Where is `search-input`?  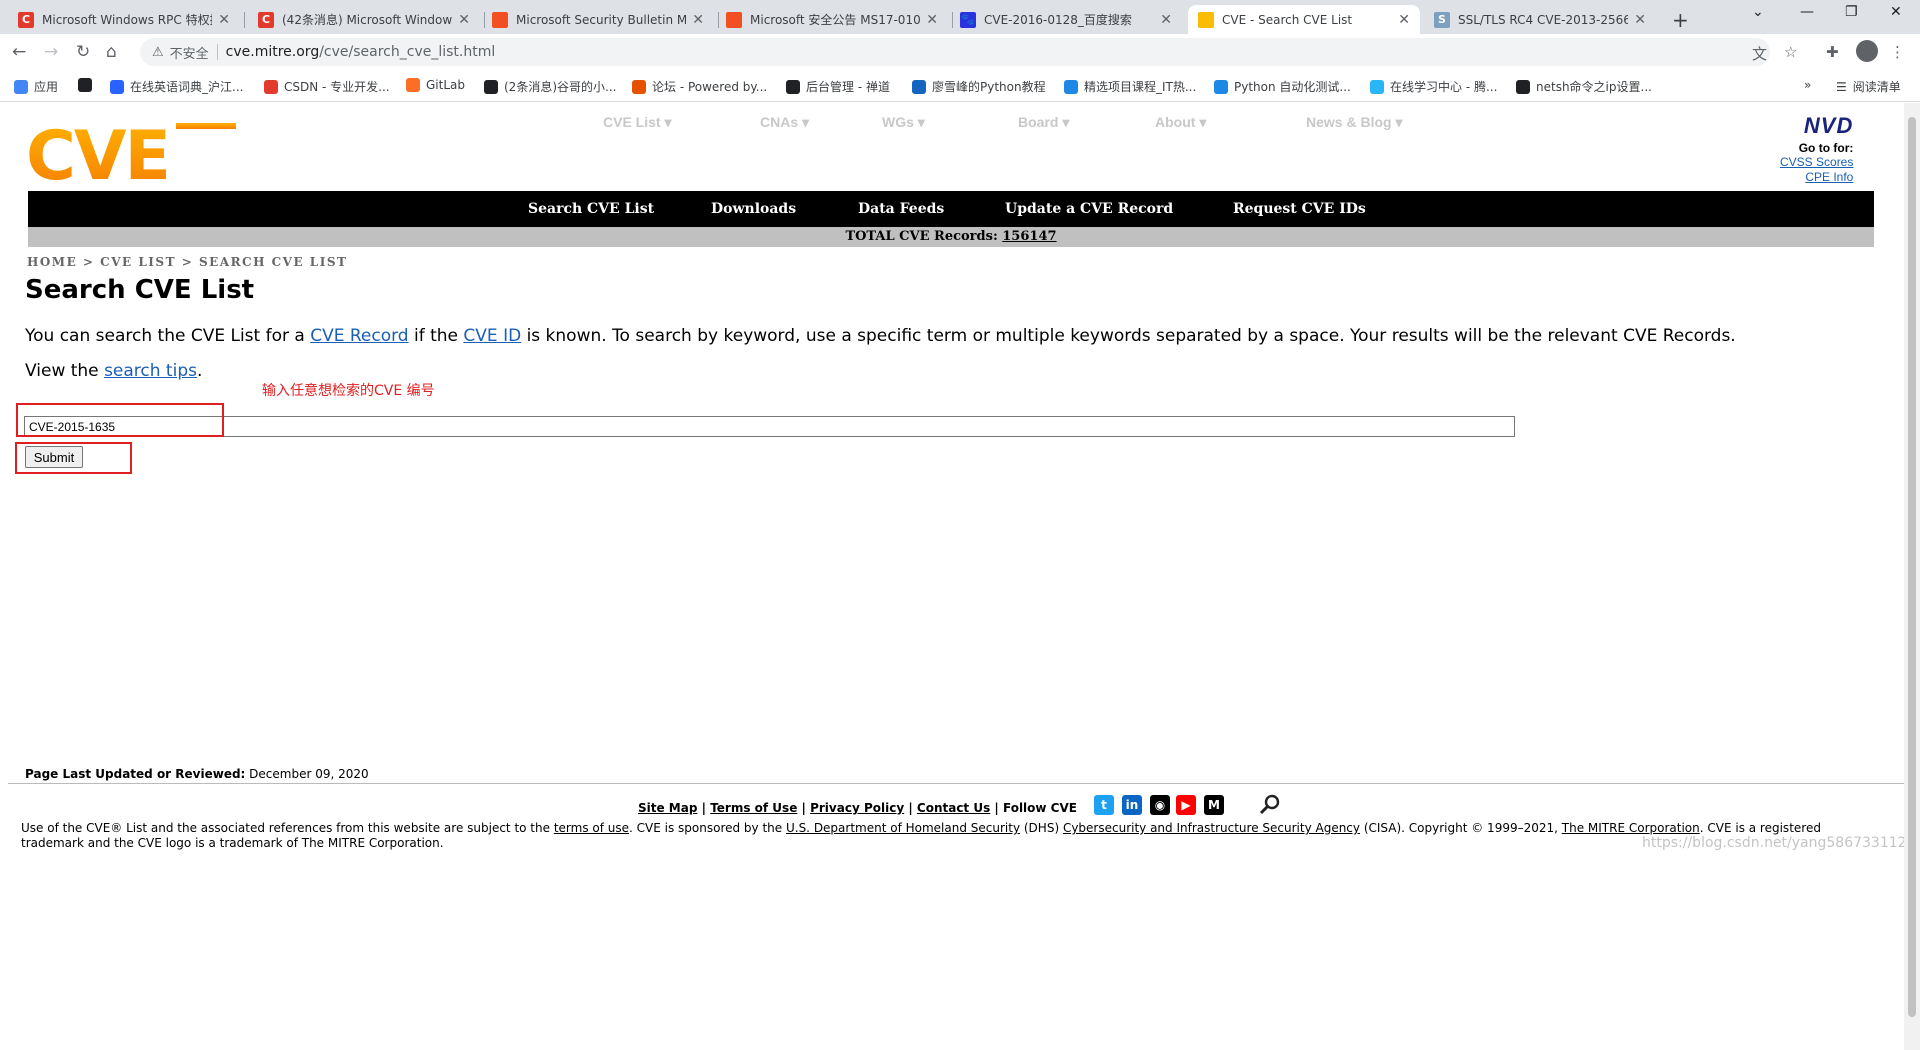 search-input is located at coordinates (769, 426).